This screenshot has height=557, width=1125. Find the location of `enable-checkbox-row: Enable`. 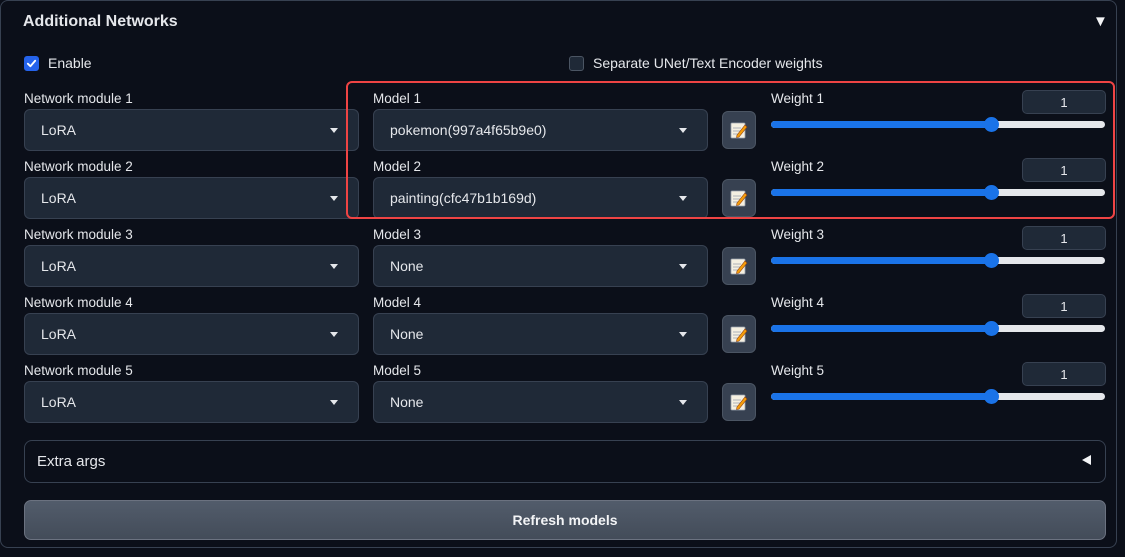

enable-checkbox-row: Enable is located at coordinates (58, 63).